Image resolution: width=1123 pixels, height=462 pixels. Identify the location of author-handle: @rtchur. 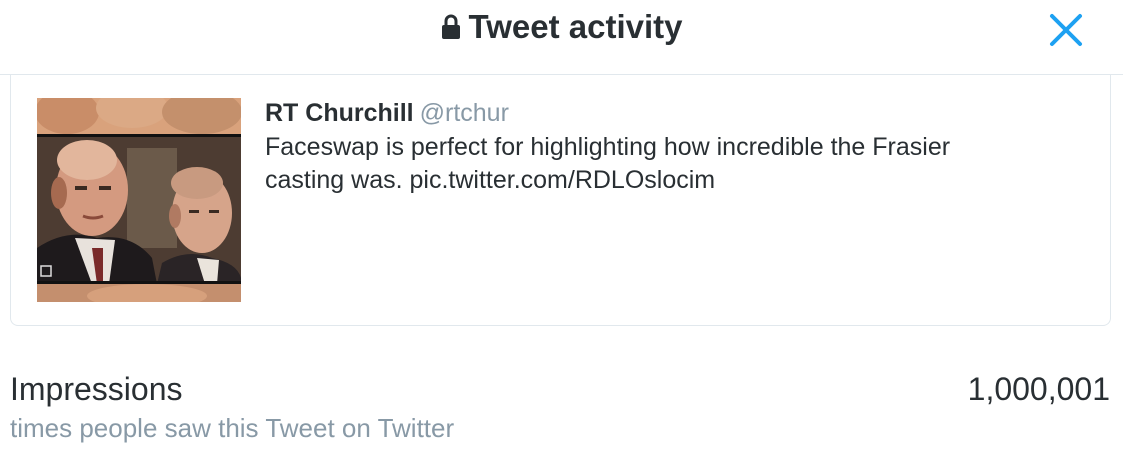
(464, 113).